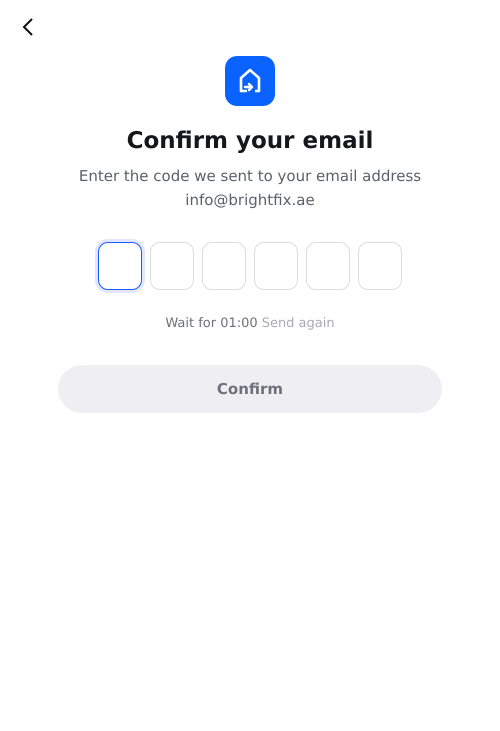 This screenshot has width=500, height=731. Describe the element at coordinates (211, 323) in the screenshot. I see `countdown-text: Wait for 01:00` at that location.